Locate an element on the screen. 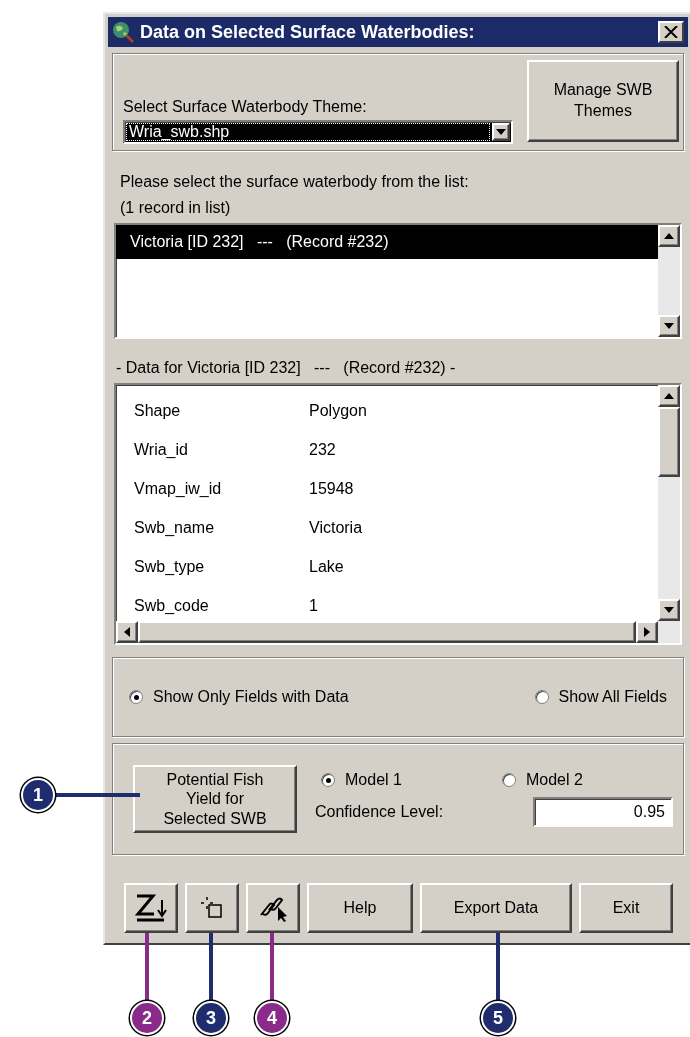 Image resolution: width=690 pixels, height=1037 pixels. right-arrow-icon is located at coordinates (647, 632).